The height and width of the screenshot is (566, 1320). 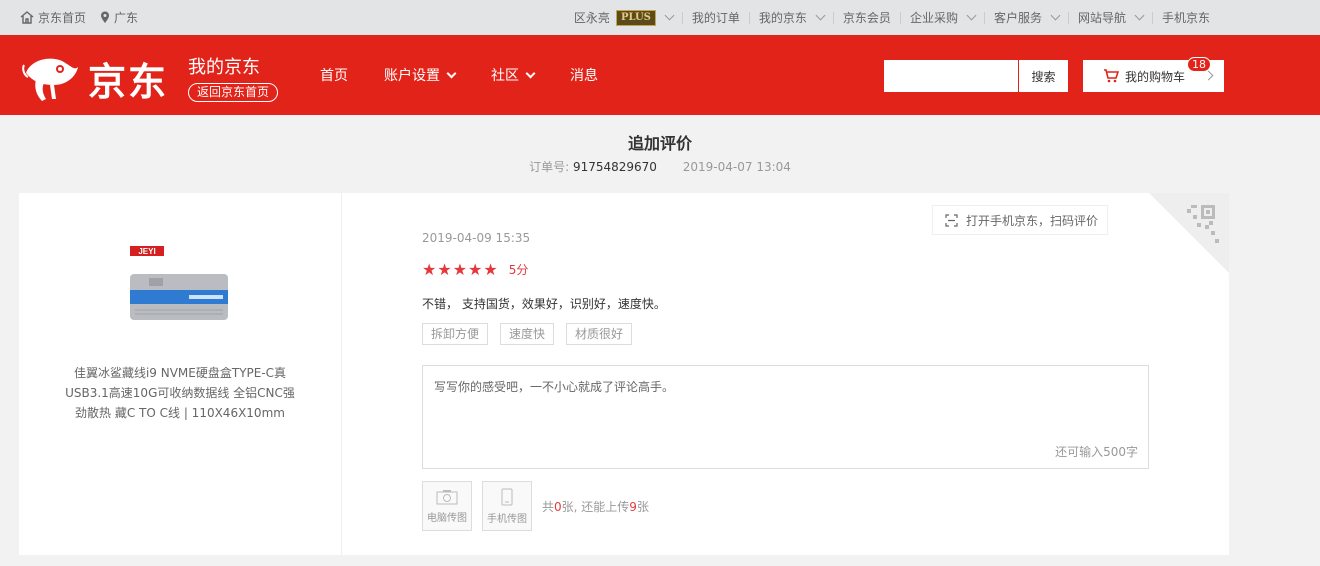 I want to click on section-title: 我的京东, so click(x=224, y=67).